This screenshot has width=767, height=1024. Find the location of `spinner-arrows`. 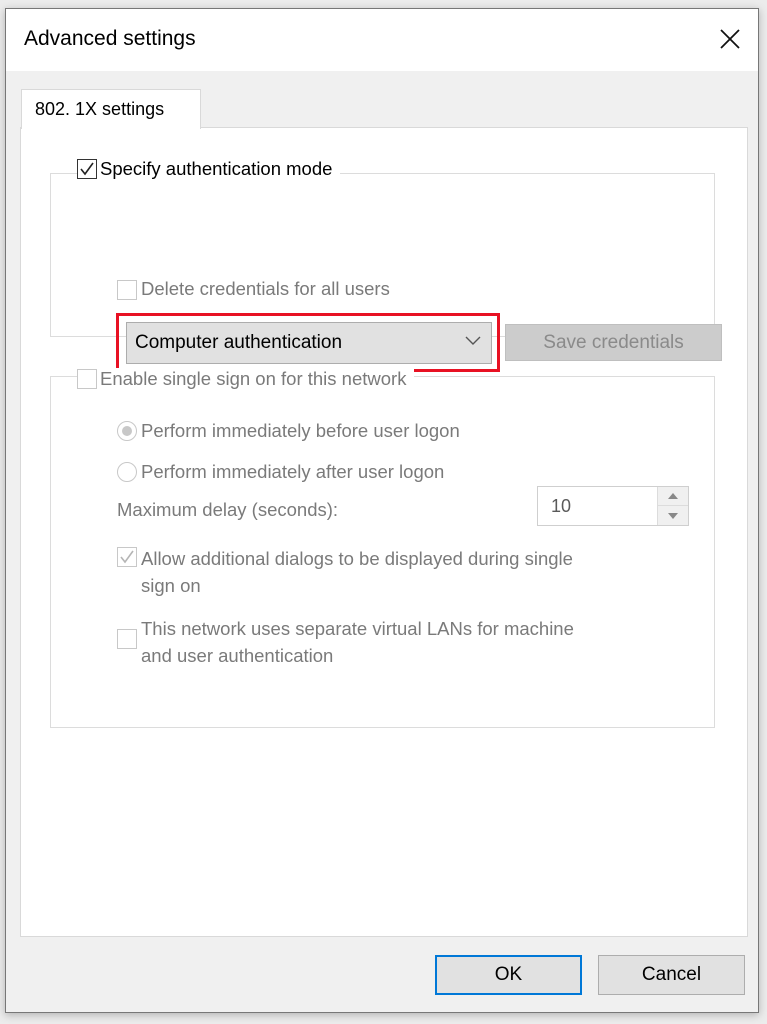

spinner-arrows is located at coordinates (672, 506).